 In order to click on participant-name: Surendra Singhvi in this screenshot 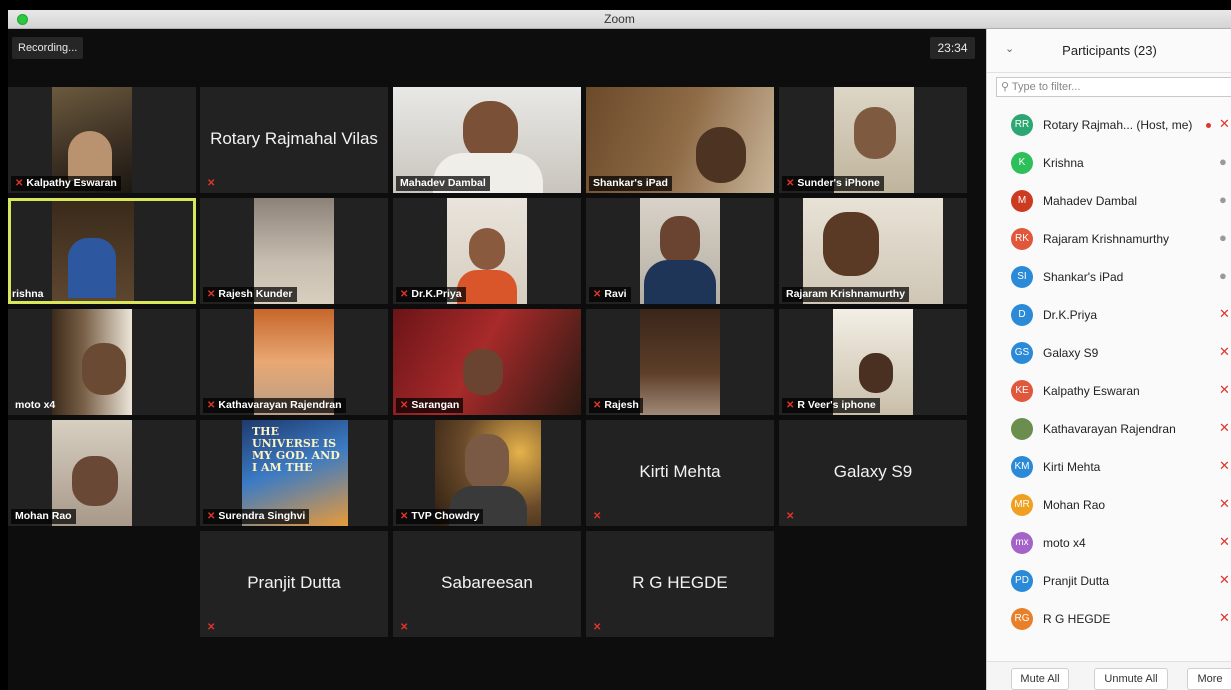, I will do `click(262, 516)`.